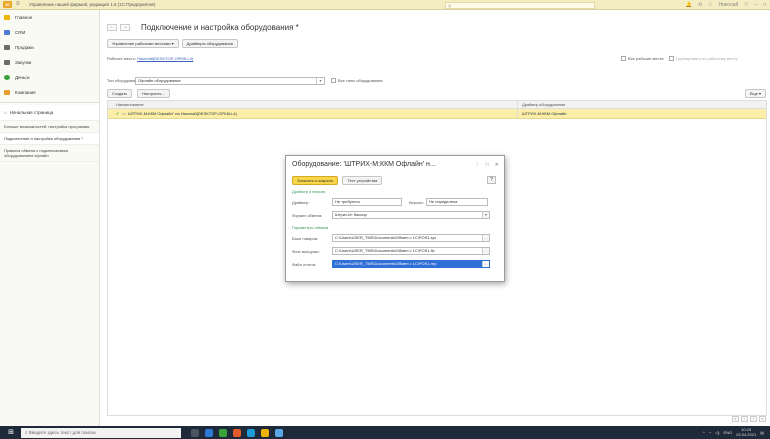  I want to click on chrome-icon, so click(237, 432).